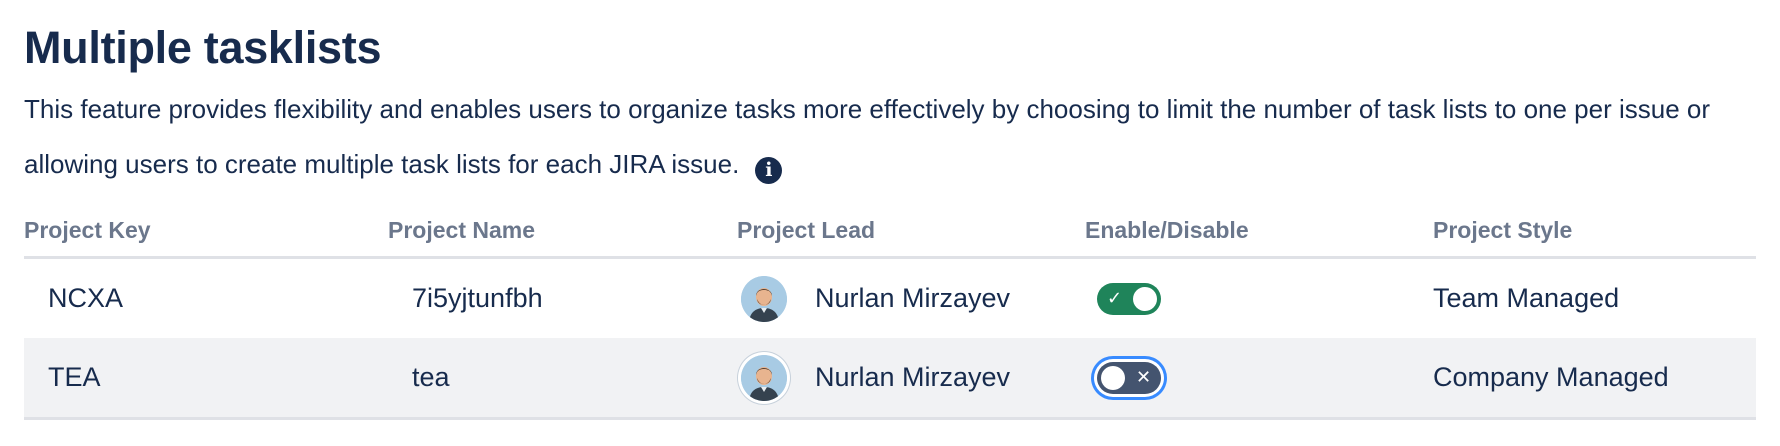 This screenshot has width=1780, height=446. I want to click on project-style-cell: Company Managed, so click(1594, 379).